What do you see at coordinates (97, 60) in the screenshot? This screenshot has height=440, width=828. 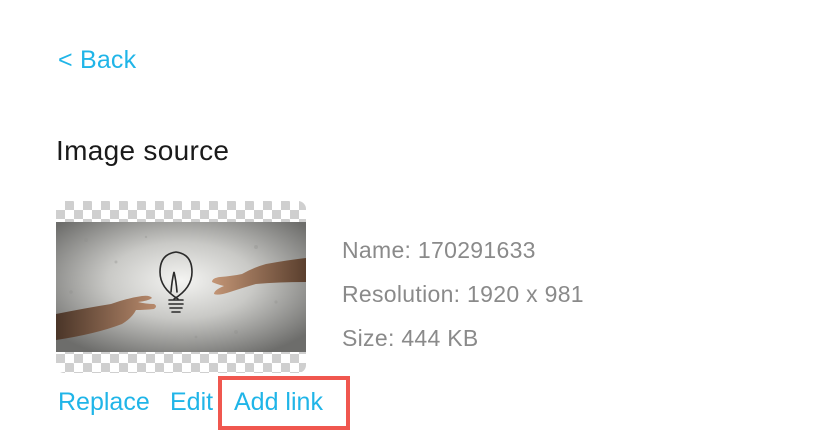 I see `back-link: < Back` at bounding box center [97, 60].